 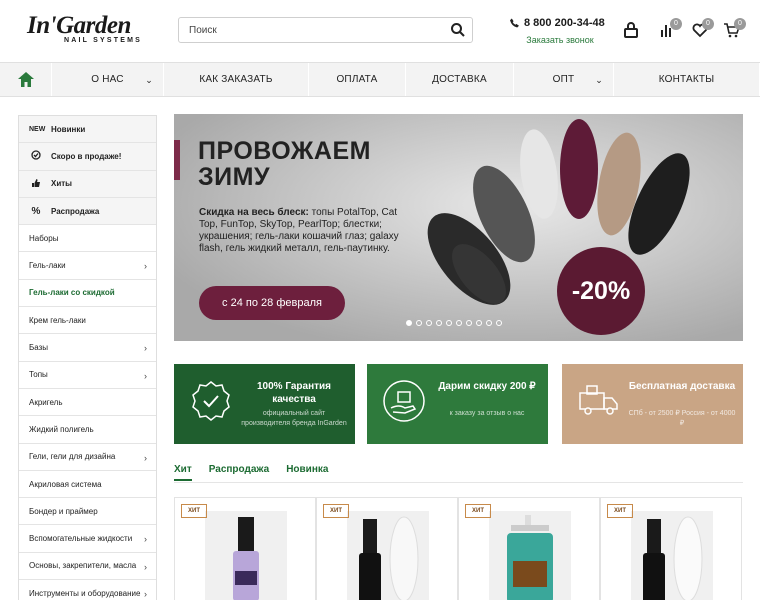 I want to click on nav-delivery-label: ДОСТАВКА, so click(x=459, y=79).